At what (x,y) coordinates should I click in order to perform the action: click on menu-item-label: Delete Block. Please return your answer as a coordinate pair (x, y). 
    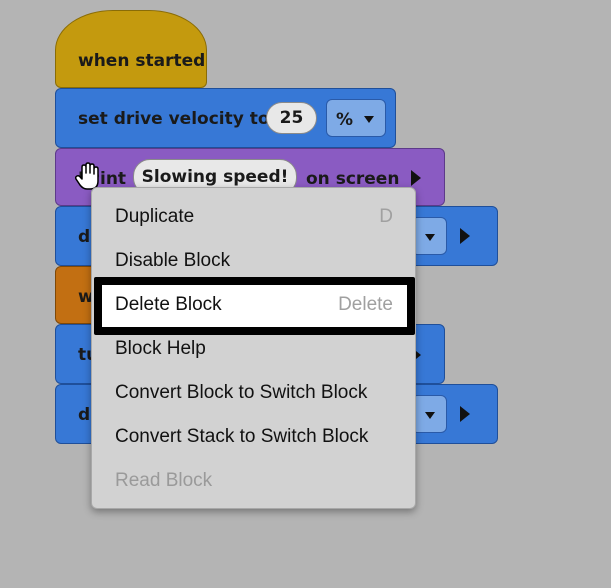
    Looking at the image, I should click on (168, 304).